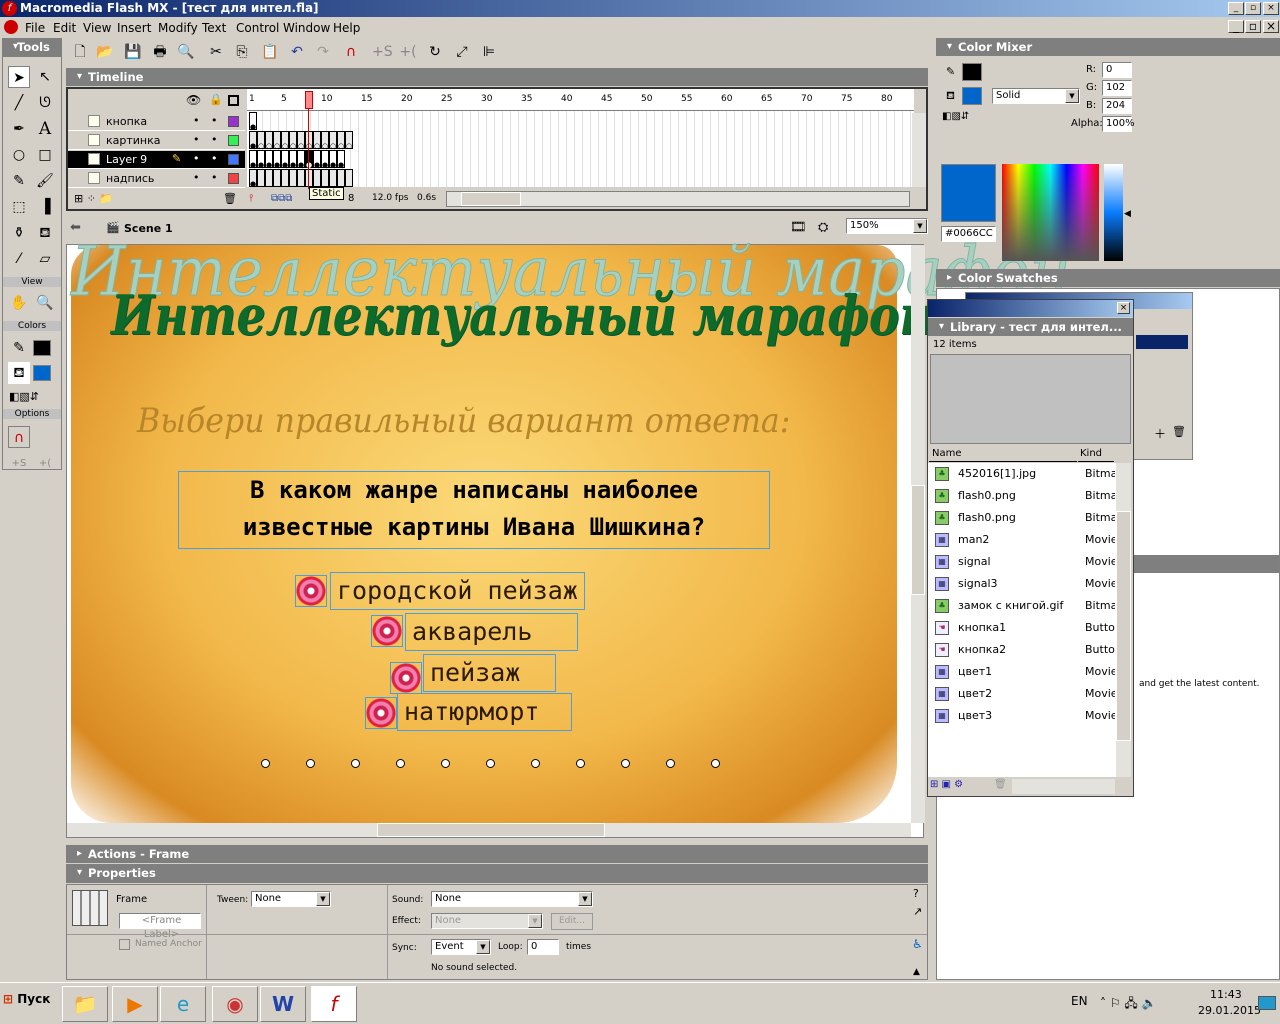 The width and height of the screenshot is (1280, 1024). What do you see at coordinates (19, 259) in the screenshot?
I see `eyedropper-tool-icon: ⁄` at bounding box center [19, 259].